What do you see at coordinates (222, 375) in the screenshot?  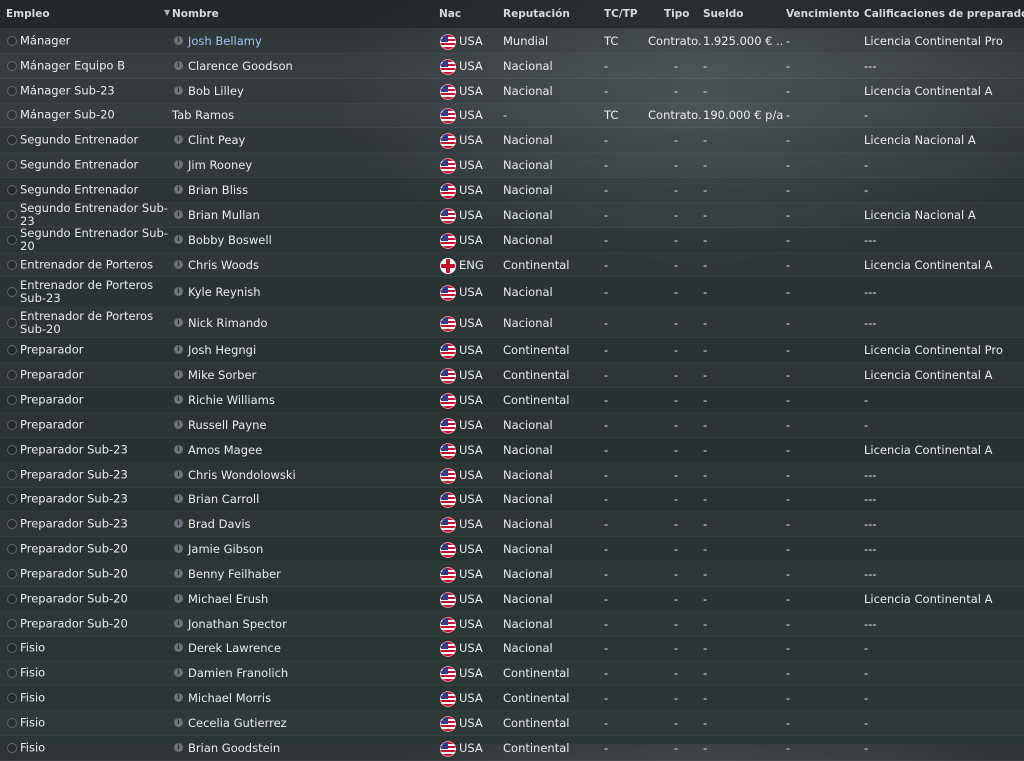 I see `staff-name-link: Mike Sorber` at bounding box center [222, 375].